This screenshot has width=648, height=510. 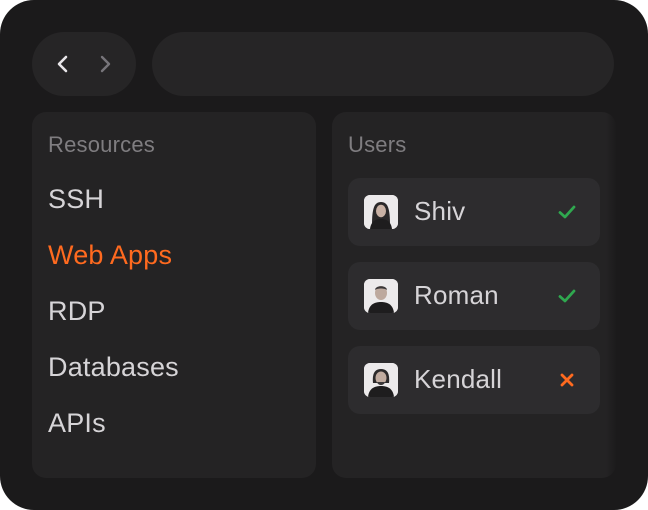 I want to click on user-row-roman: Roman, so click(x=474, y=296).